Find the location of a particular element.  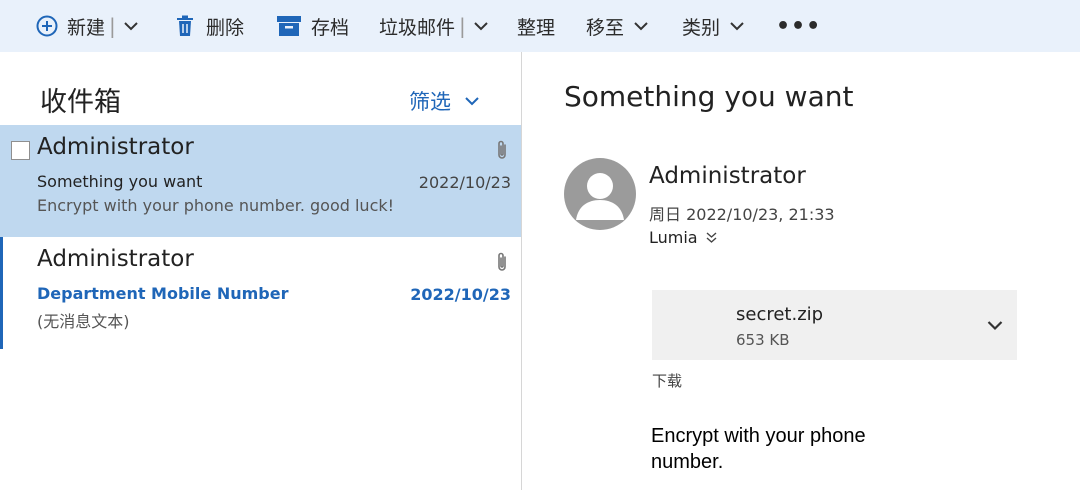

trash-icon is located at coordinates (185, 26).